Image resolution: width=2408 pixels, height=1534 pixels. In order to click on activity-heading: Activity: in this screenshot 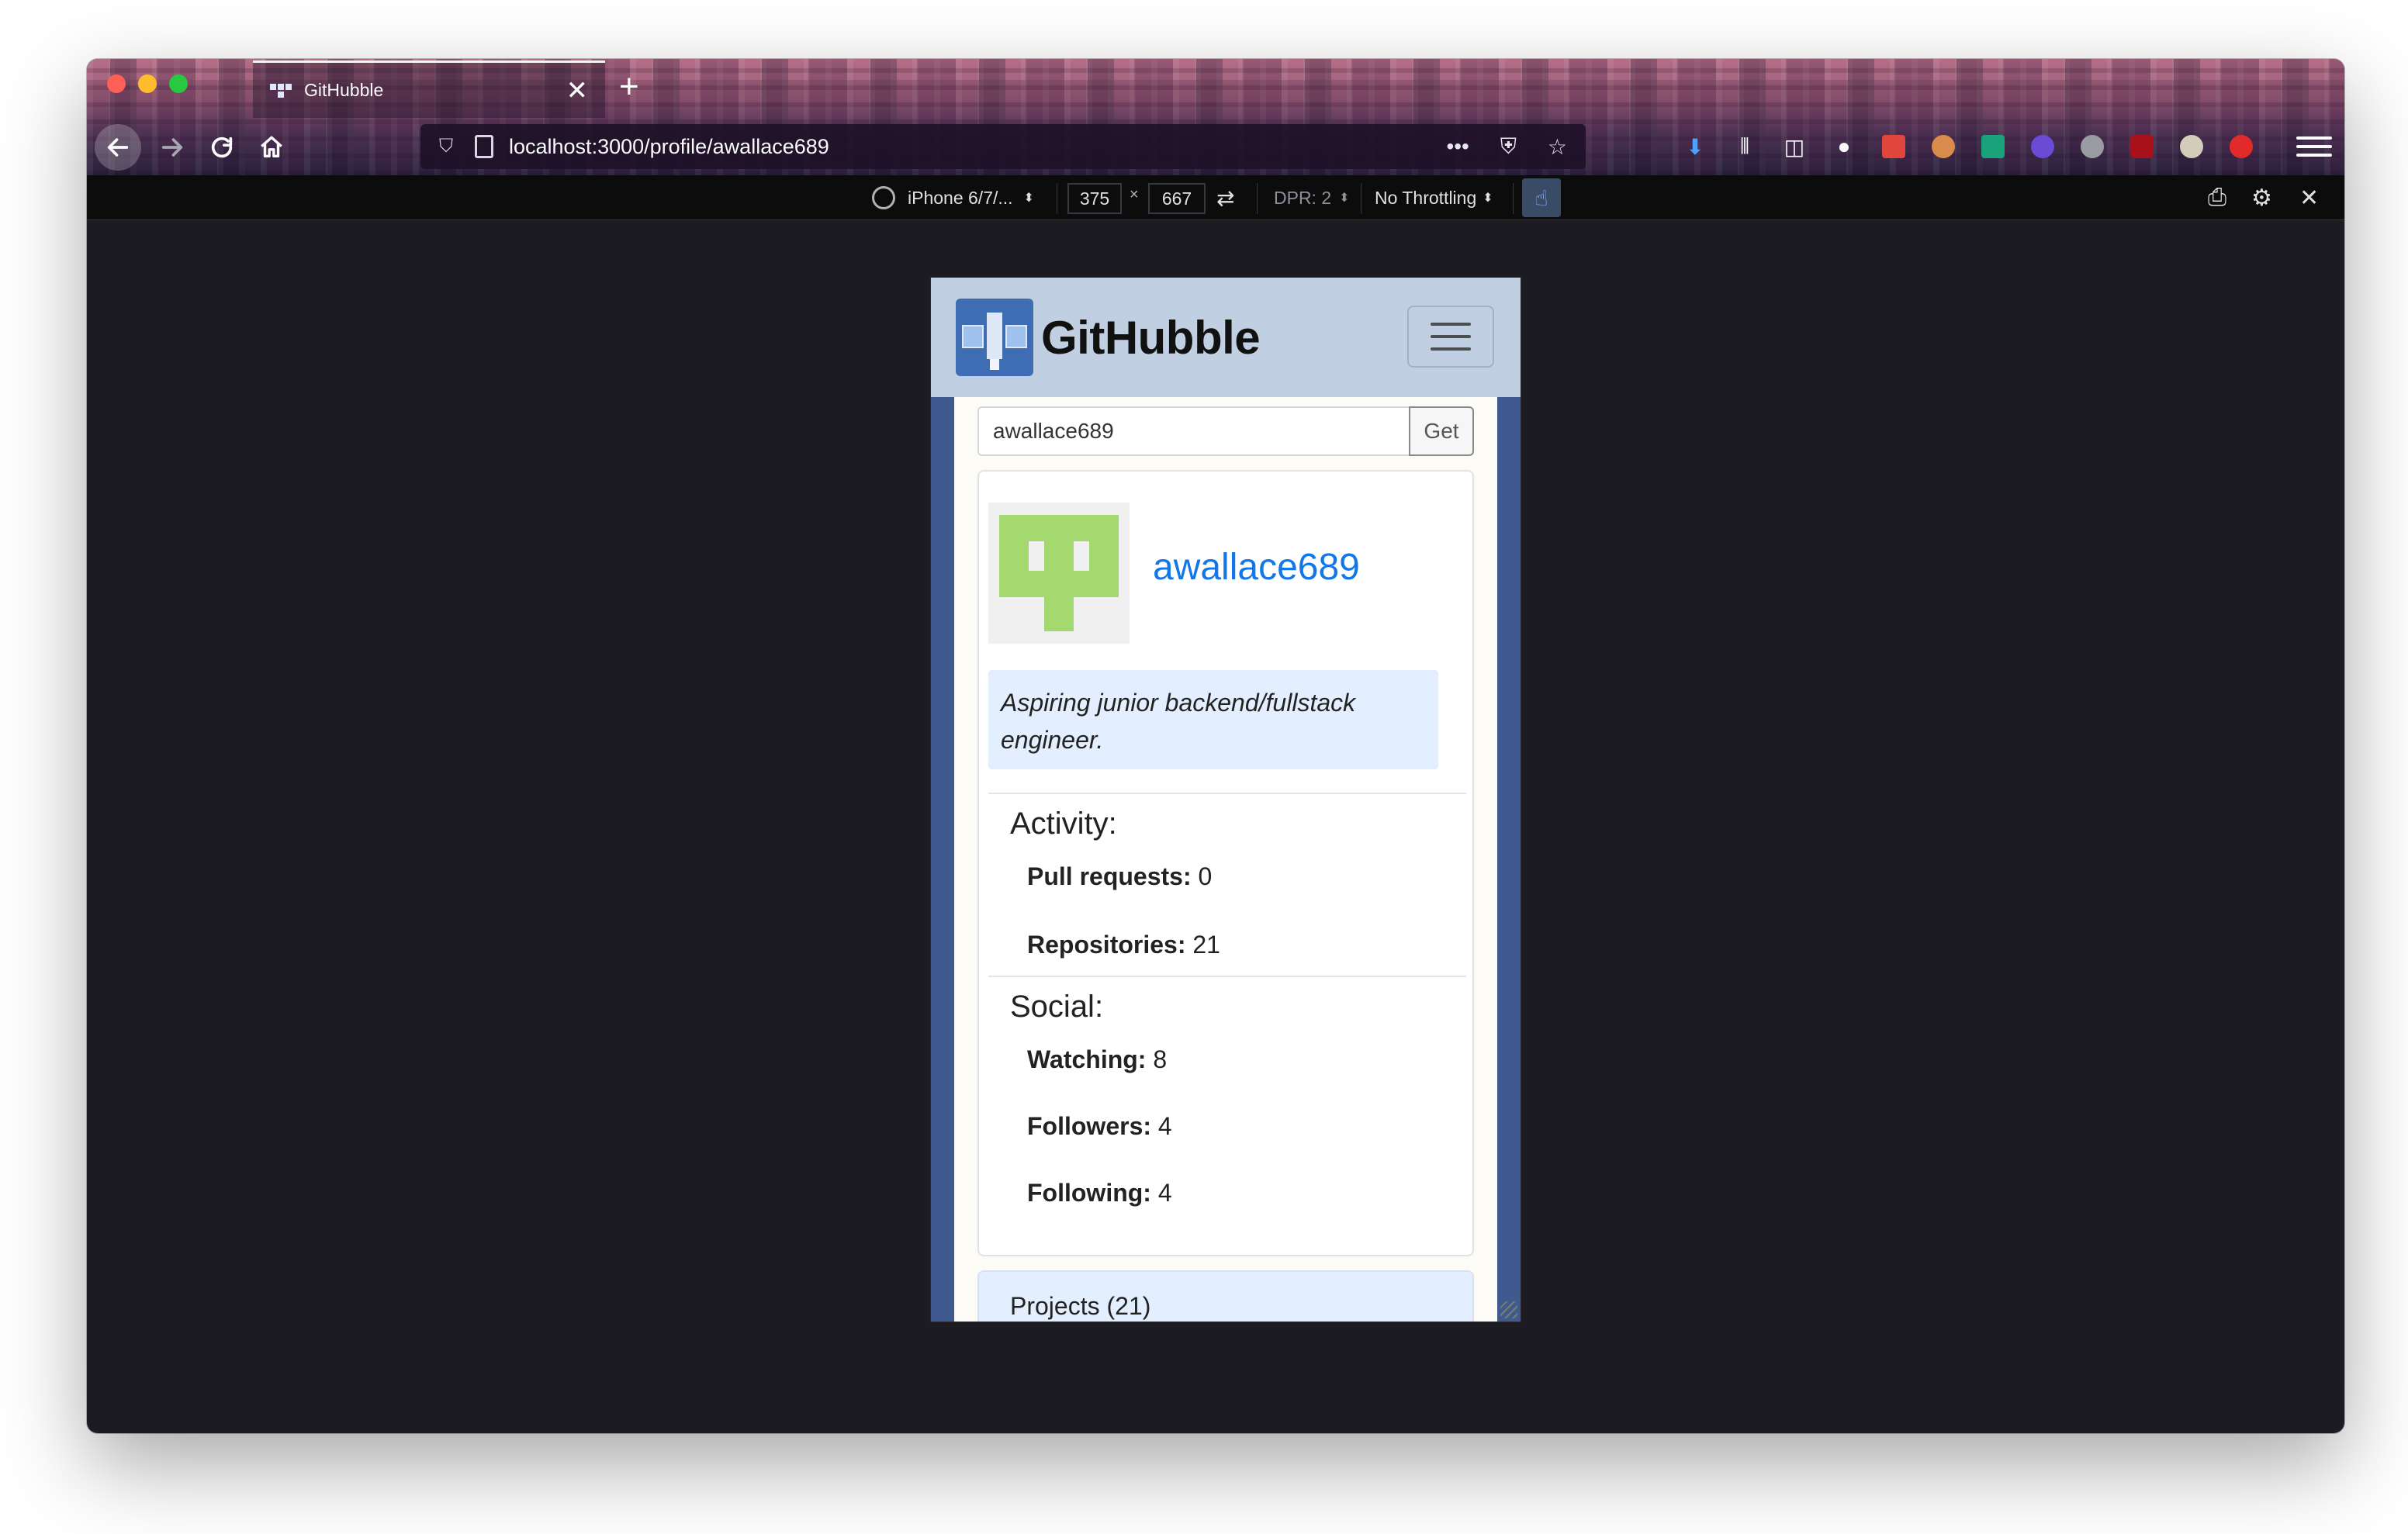, I will do `click(1063, 824)`.